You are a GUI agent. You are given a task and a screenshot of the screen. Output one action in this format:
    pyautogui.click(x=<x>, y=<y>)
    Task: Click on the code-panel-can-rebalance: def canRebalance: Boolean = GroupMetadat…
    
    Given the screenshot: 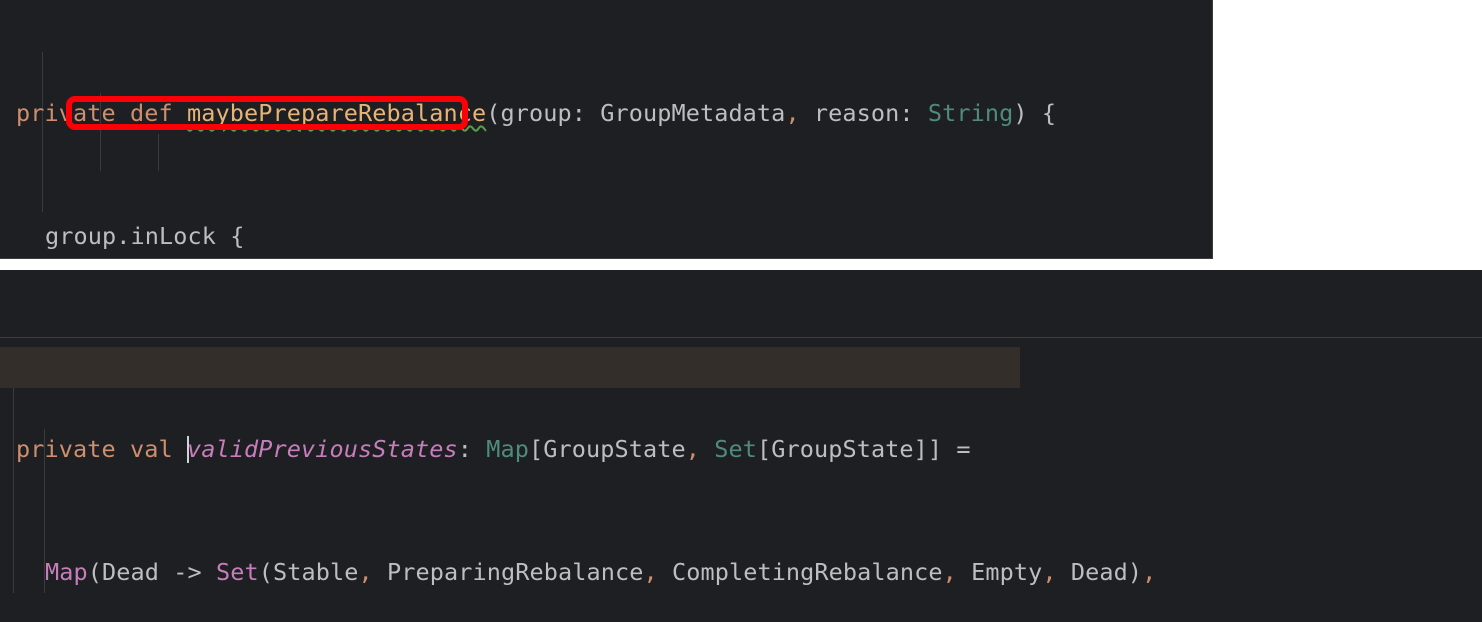 What is the action you would take?
    pyautogui.click(x=741, y=304)
    